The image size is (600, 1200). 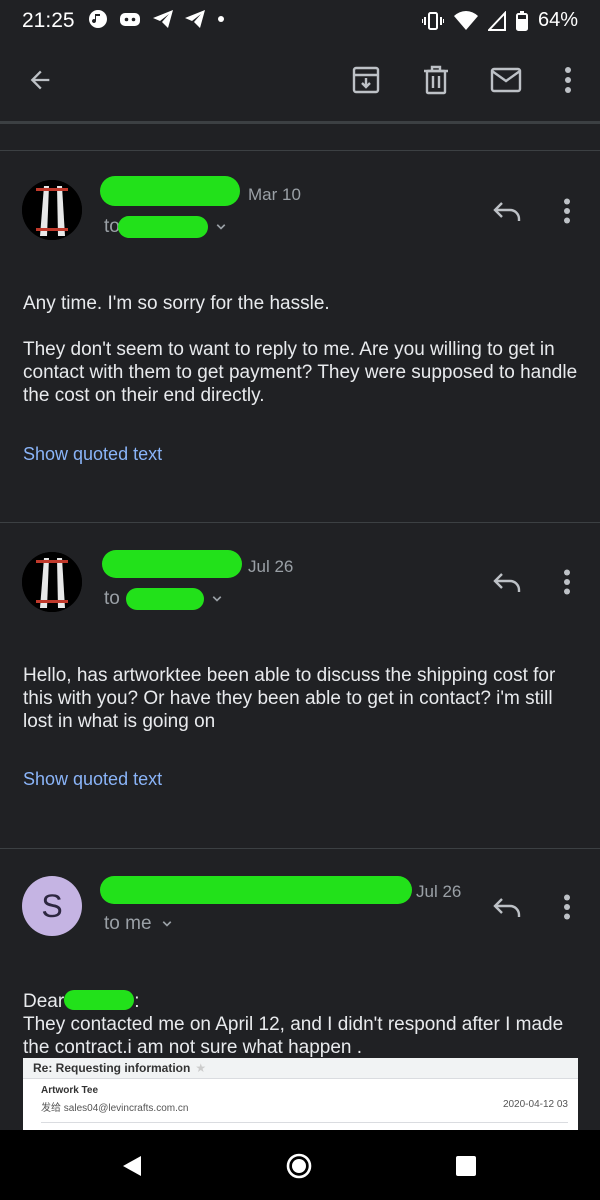 I want to click on quoted-to-label: 发给, so click(x=51, y=1108).